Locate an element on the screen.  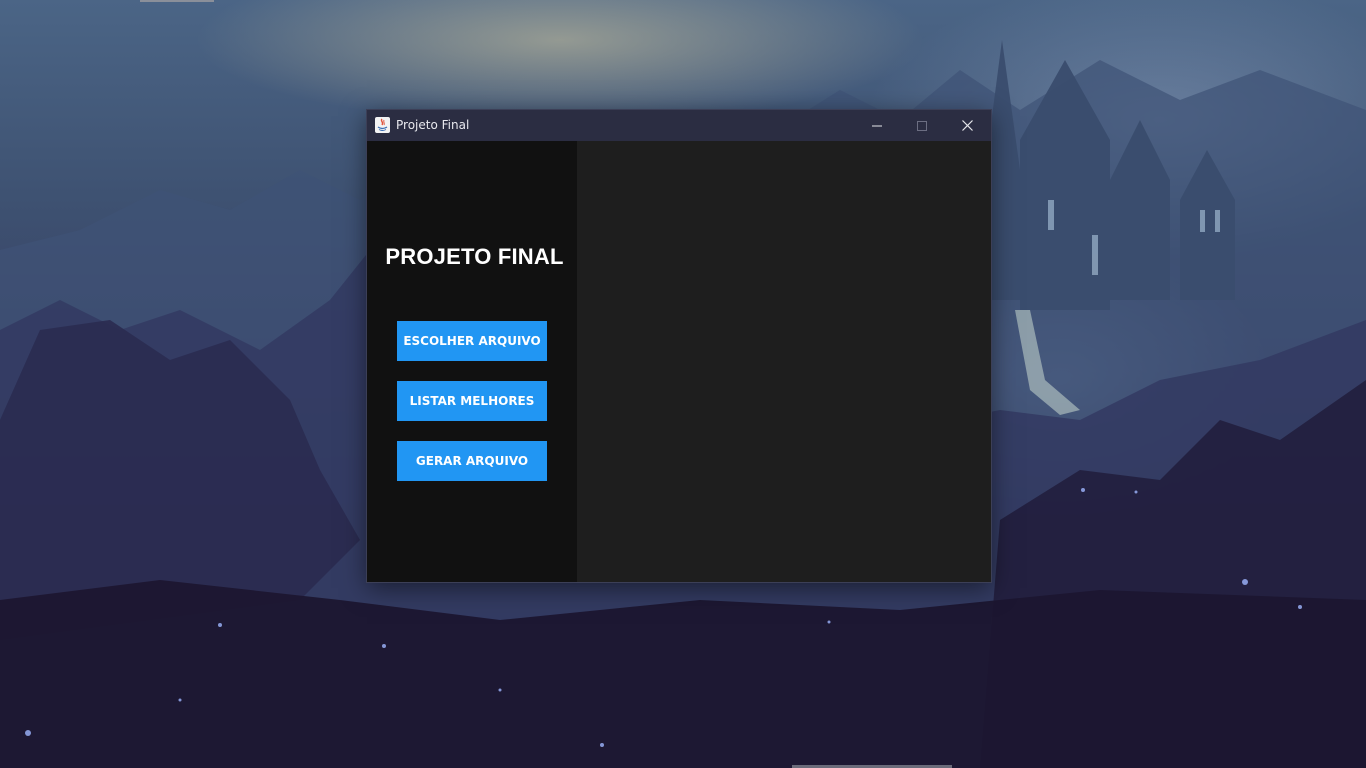
list-best-button: LISTAR MELHORES is located at coordinates (472, 401).